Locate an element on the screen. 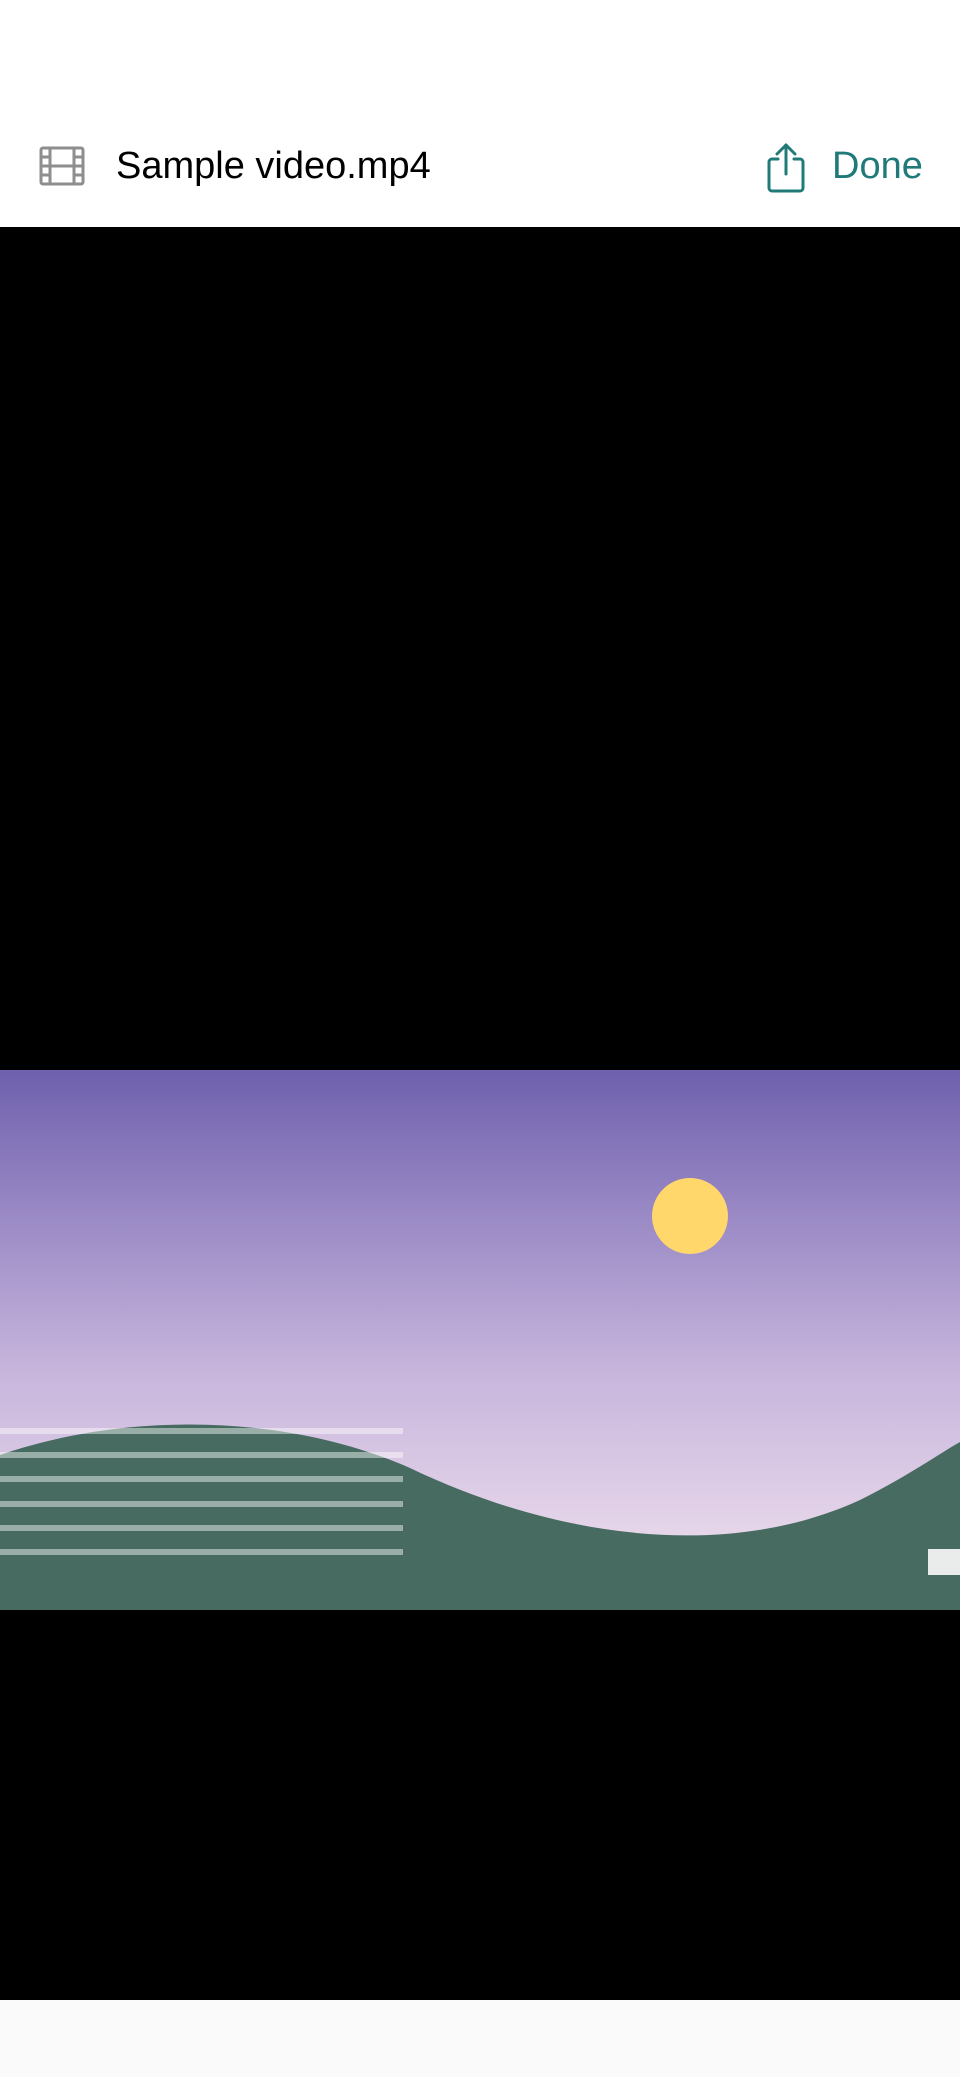  sun is located at coordinates (690, 1216).